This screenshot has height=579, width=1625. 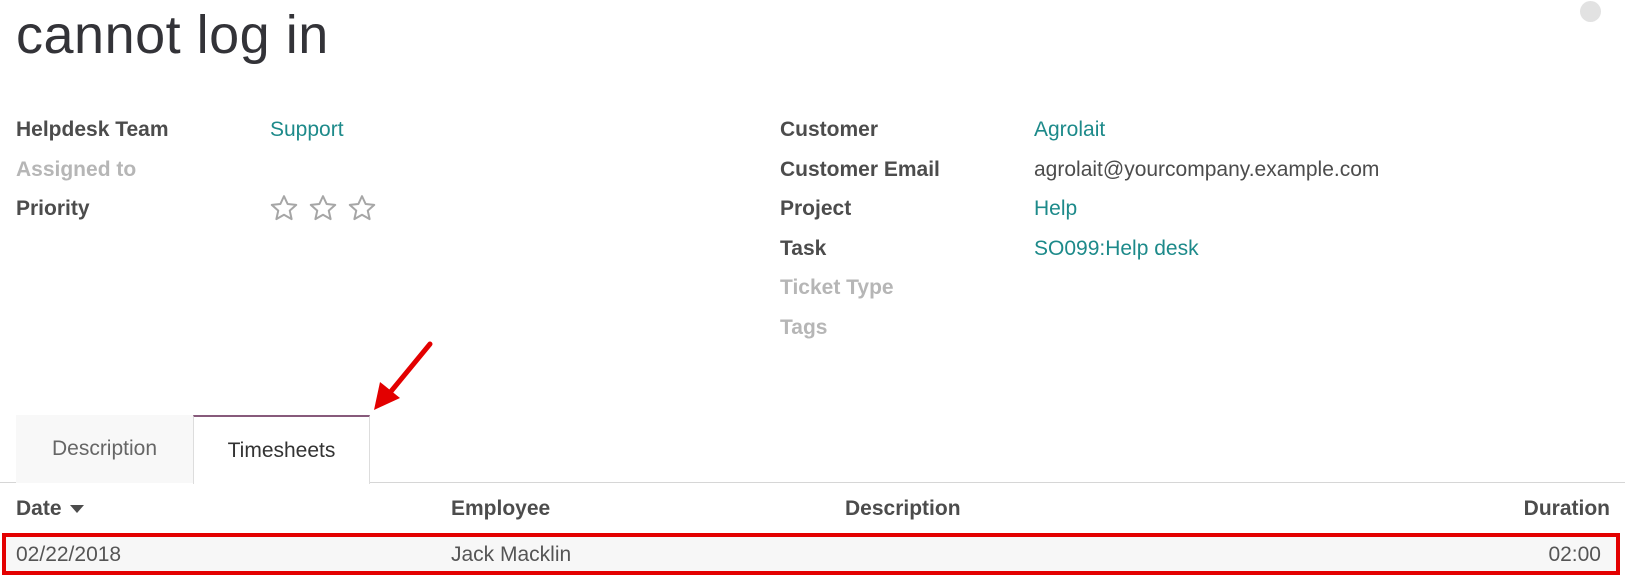 What do you see at coordinates (1574, 554) in the screenshot?
I see `row-duration: 02:00` at bounding box center [1574, 554].